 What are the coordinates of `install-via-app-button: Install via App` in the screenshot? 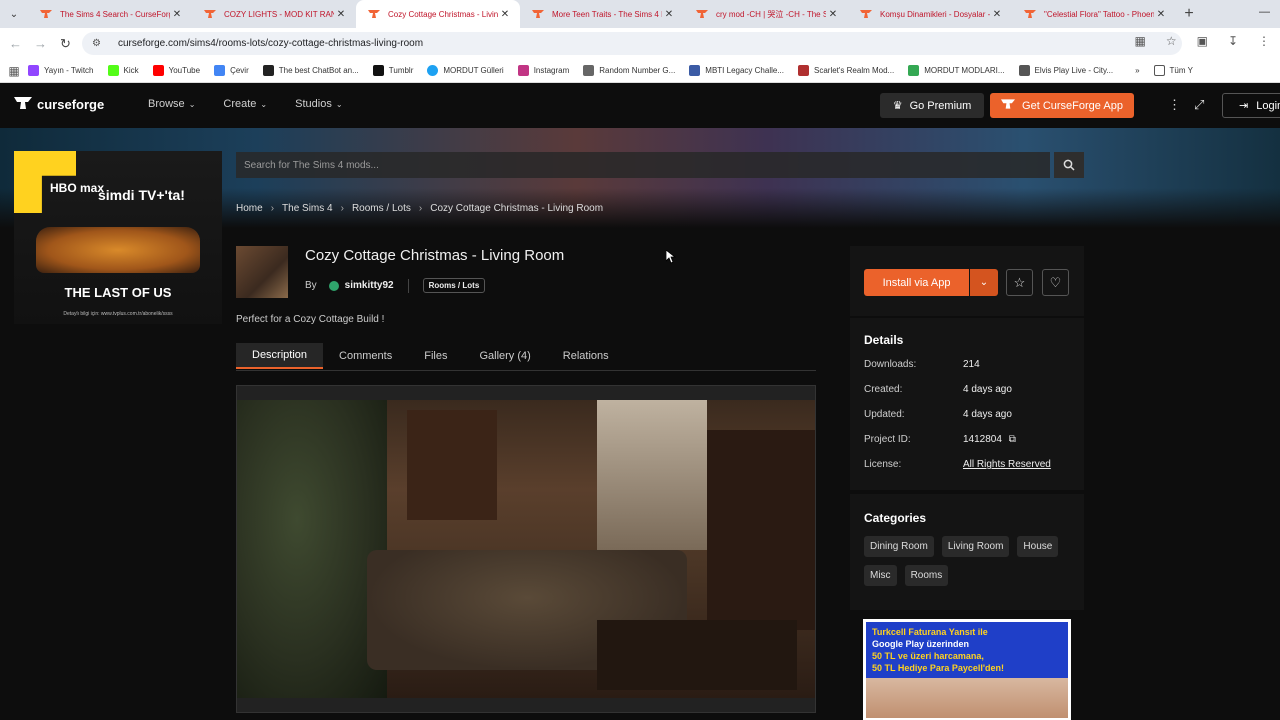 It's located at (916, 282).